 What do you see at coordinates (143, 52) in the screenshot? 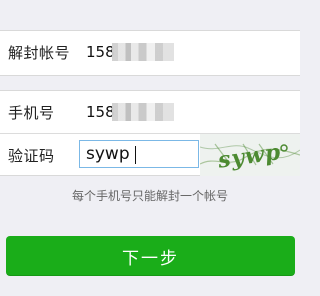
I see `account-masked-value` at bounding box center [143, 52].